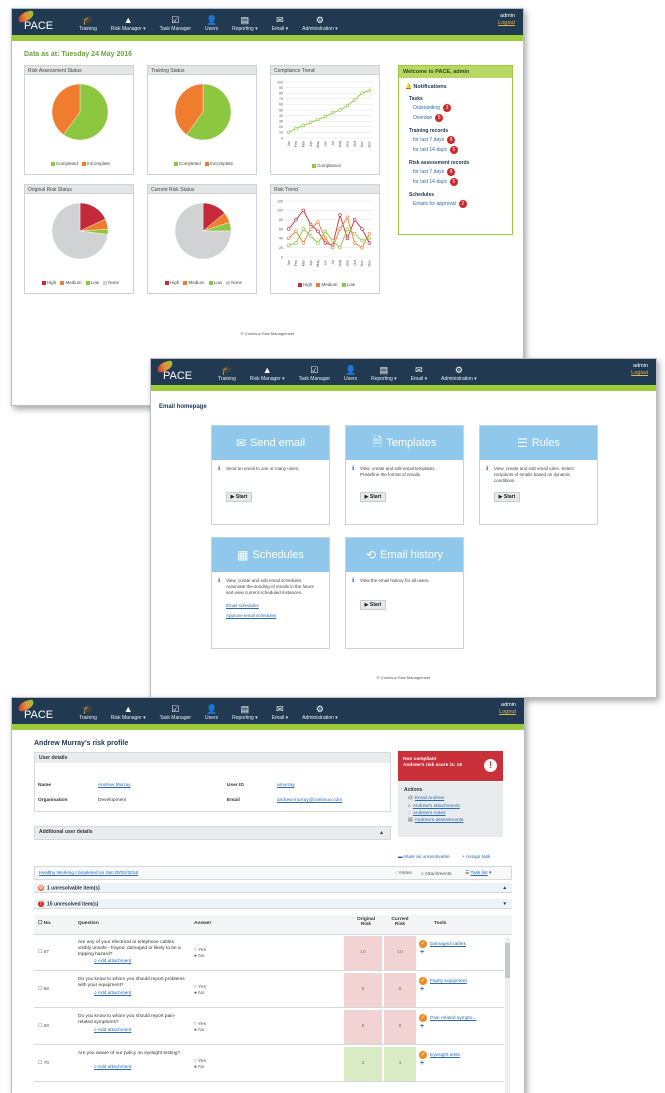 The image size is (665, 1093). Describe the element at coordinates (462, 108) in the screenshot. I see `notification-item: Outstanding 3` at that location.